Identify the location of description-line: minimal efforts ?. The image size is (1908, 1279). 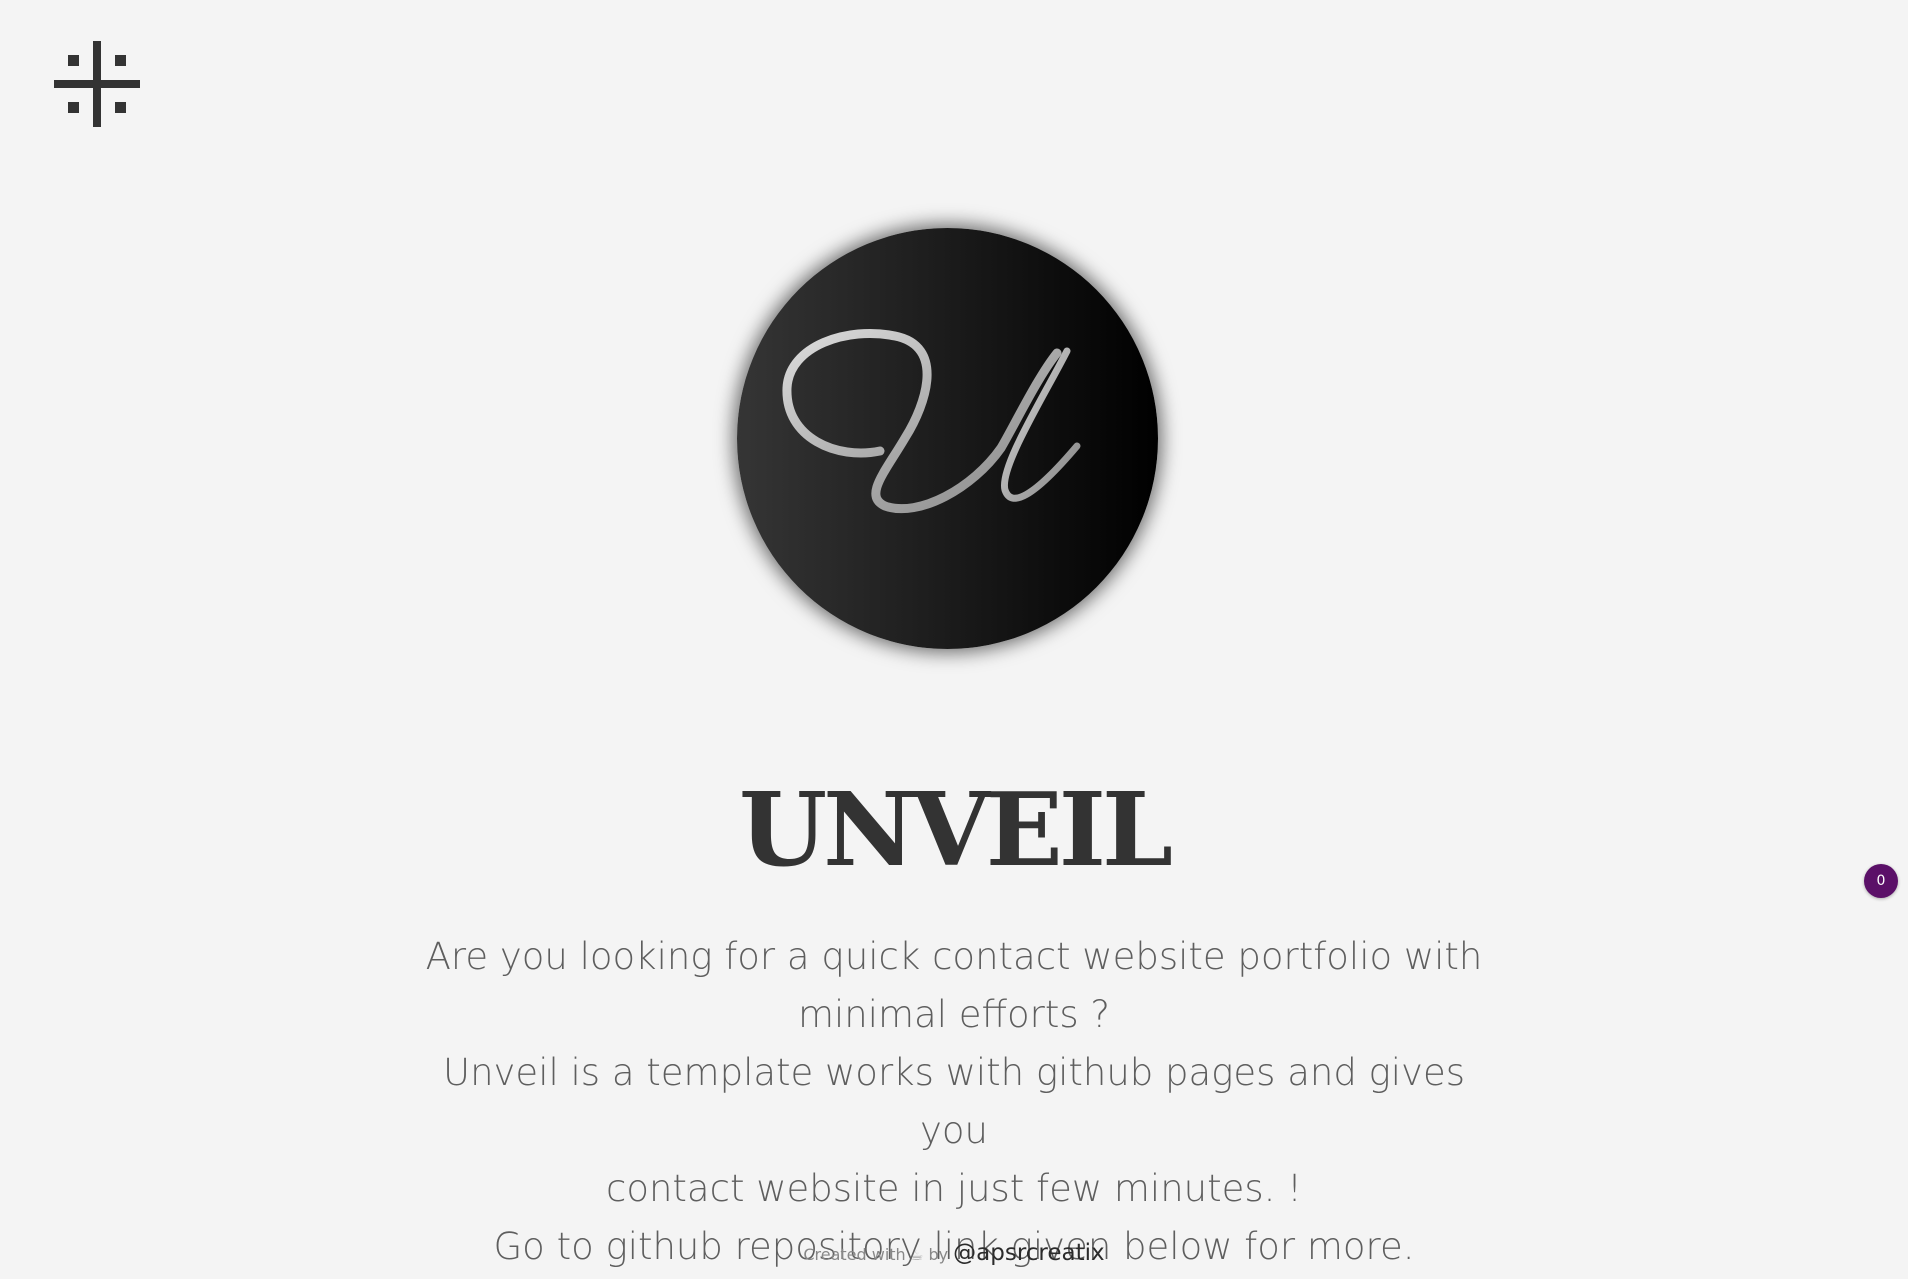
(954, 1014).